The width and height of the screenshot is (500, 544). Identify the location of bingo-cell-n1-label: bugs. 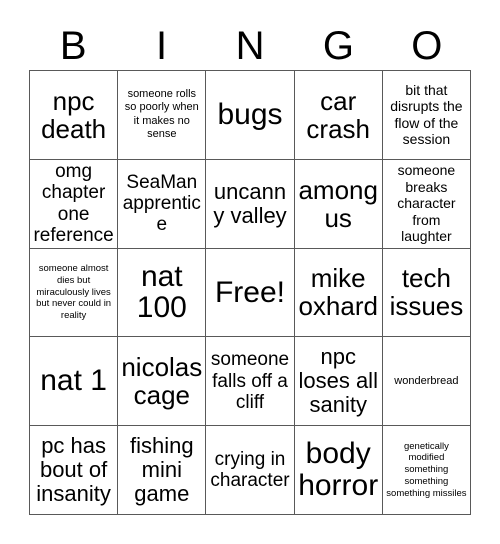
(250, 114).